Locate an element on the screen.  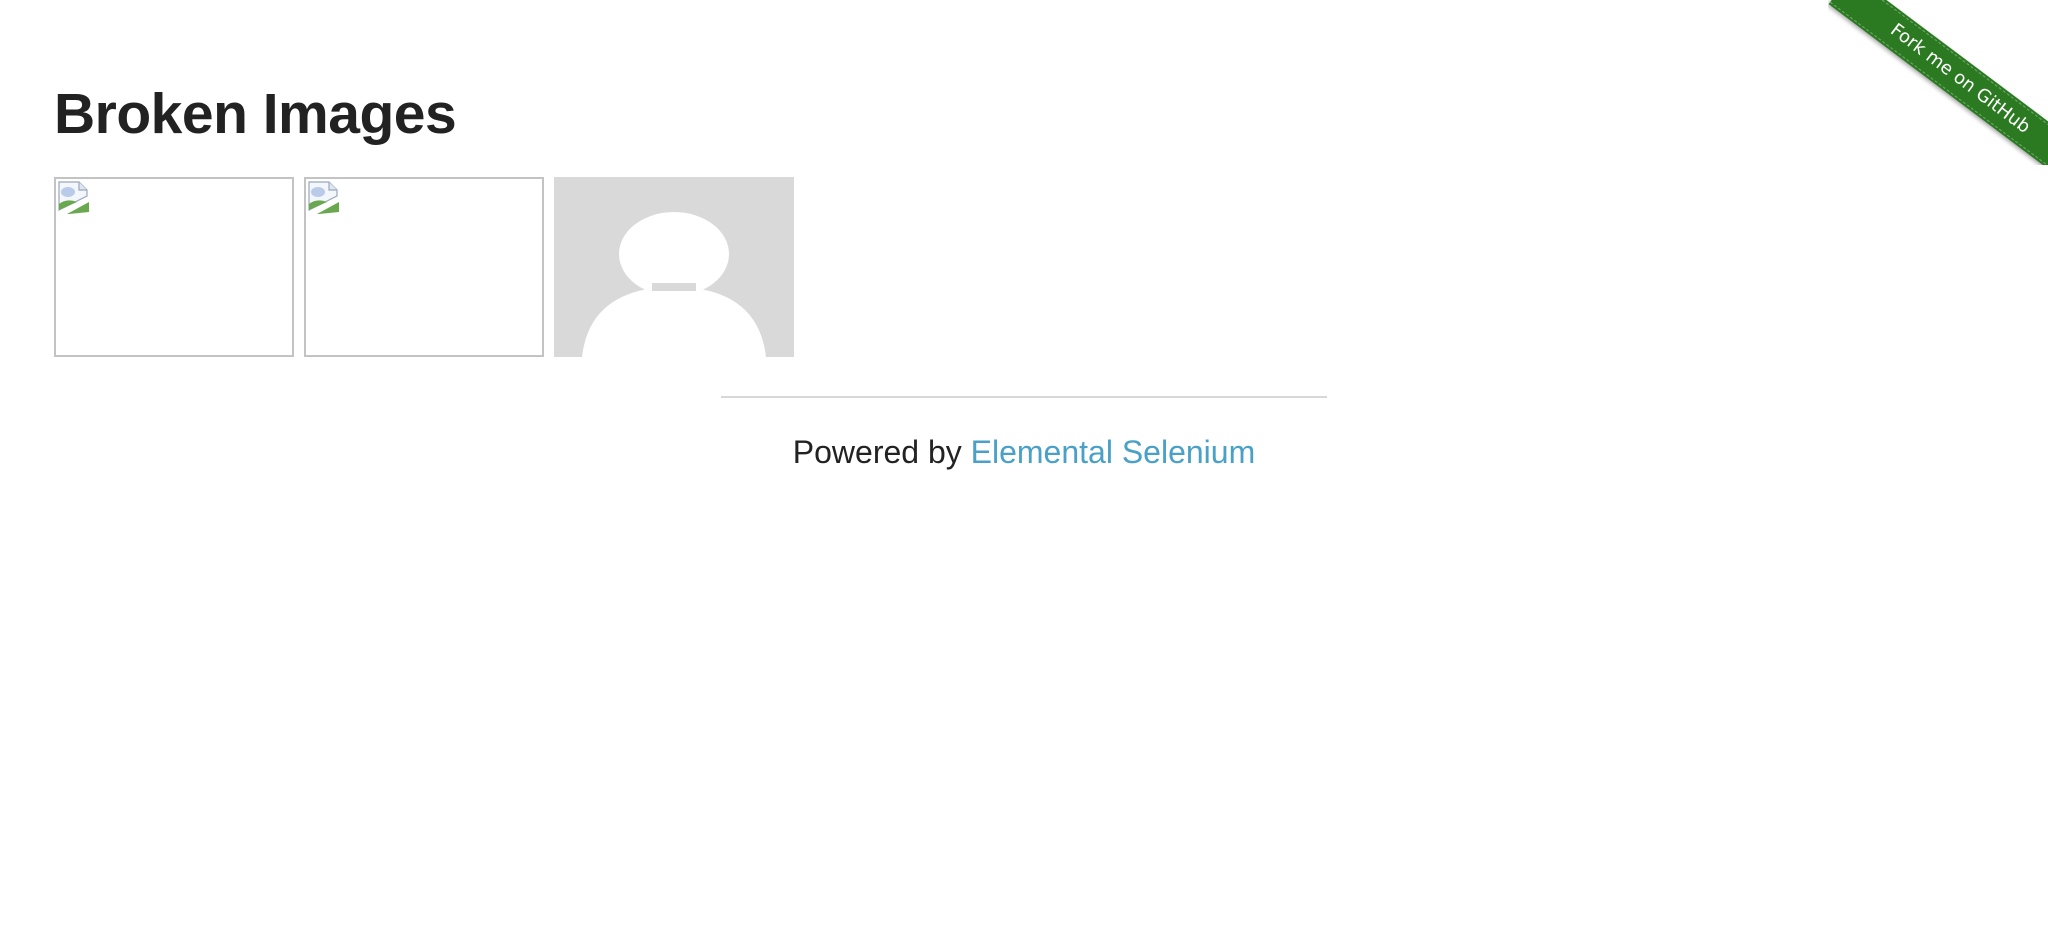
content: Broken Images is located at coordinates (255, 114).